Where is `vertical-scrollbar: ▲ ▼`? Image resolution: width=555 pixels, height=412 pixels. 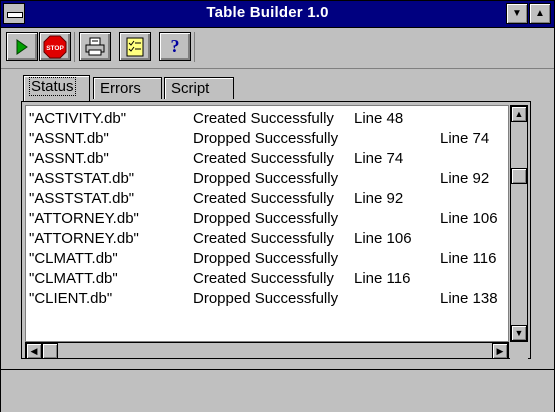 vertical-scrollbar: ▲ ▼ is located at coordinates (519, 223).